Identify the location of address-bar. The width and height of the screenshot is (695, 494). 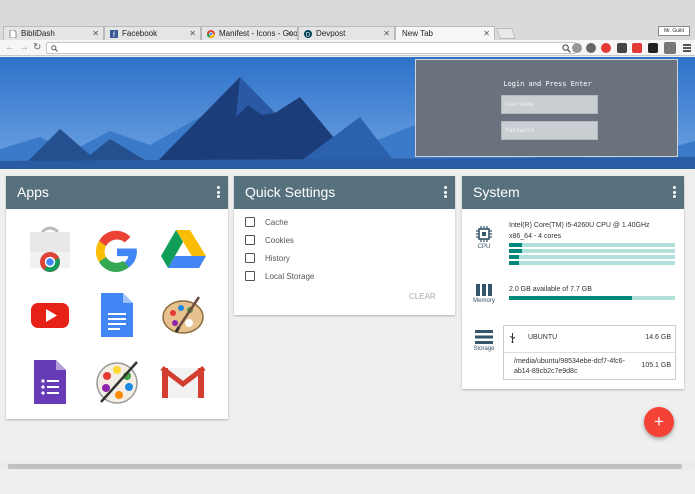
(311, 48).